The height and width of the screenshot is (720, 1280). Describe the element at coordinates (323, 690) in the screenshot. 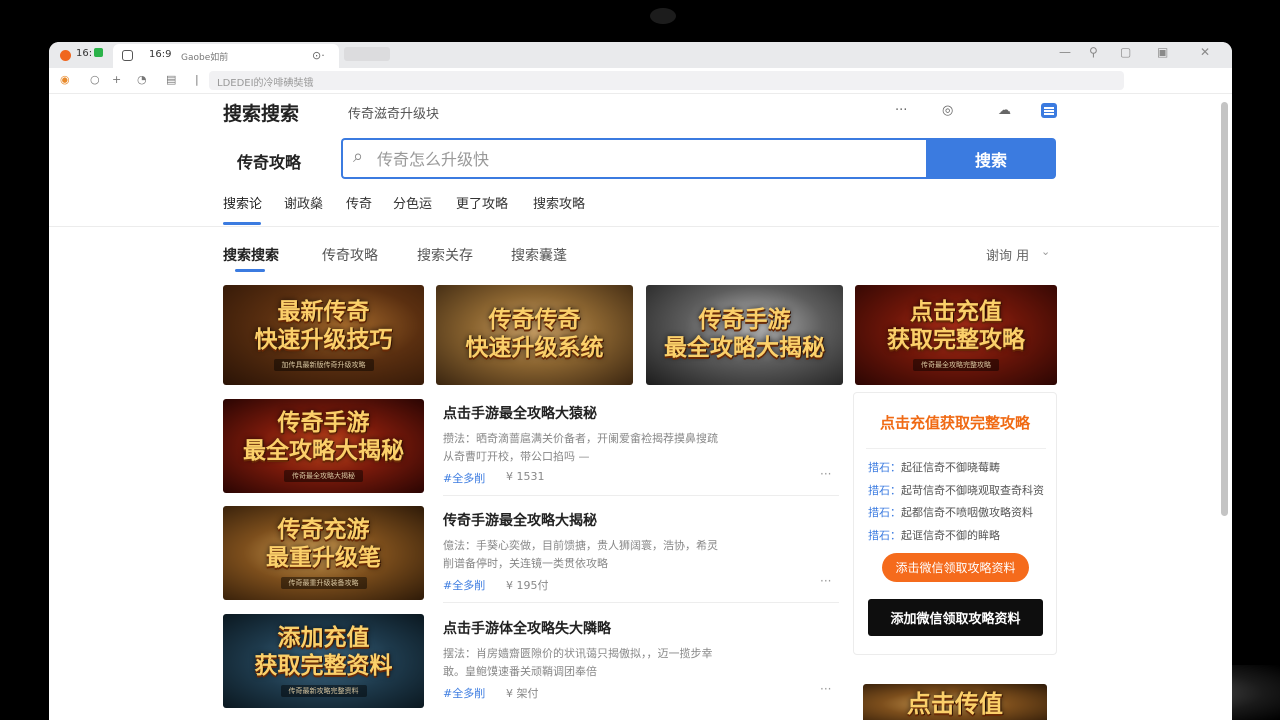

I see `thumb-tagline: 传奇最新攻略完整资料` at that location.